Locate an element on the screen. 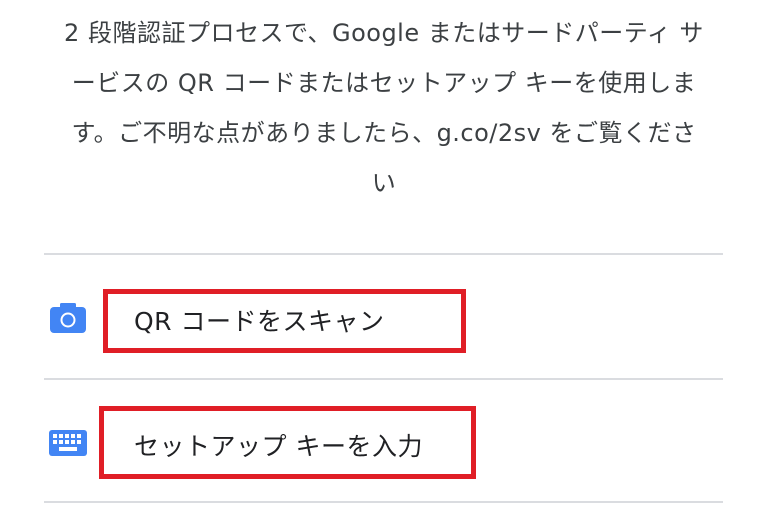 This screenshot has width=768, height=514. instructions-line-2: ービスの QR コードまたはセットアップ キーを使用しま is located at coordinates (384, 83).